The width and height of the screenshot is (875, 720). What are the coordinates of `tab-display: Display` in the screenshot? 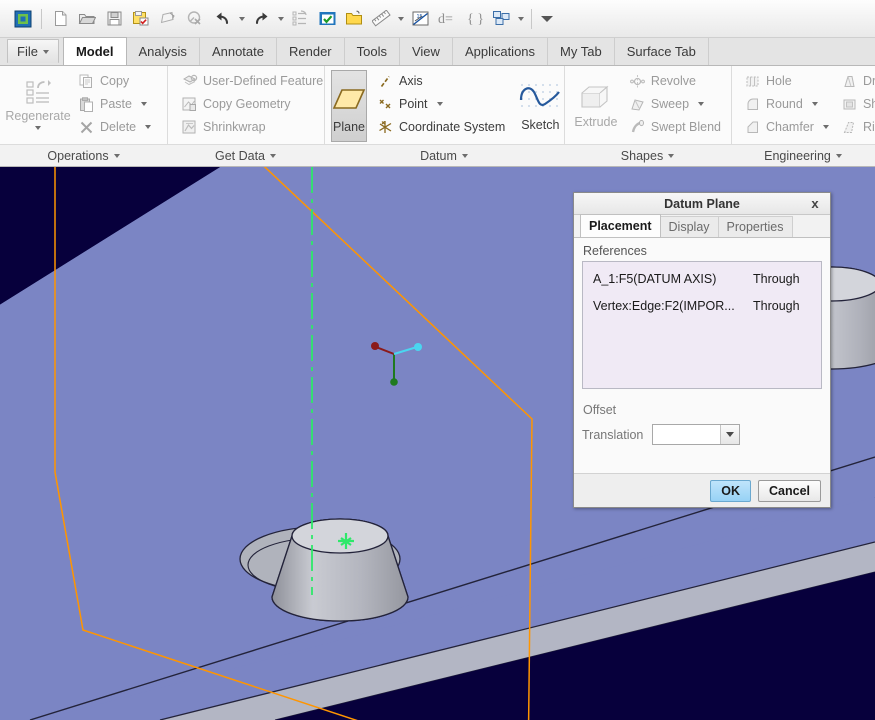 It's located at (689, 226).